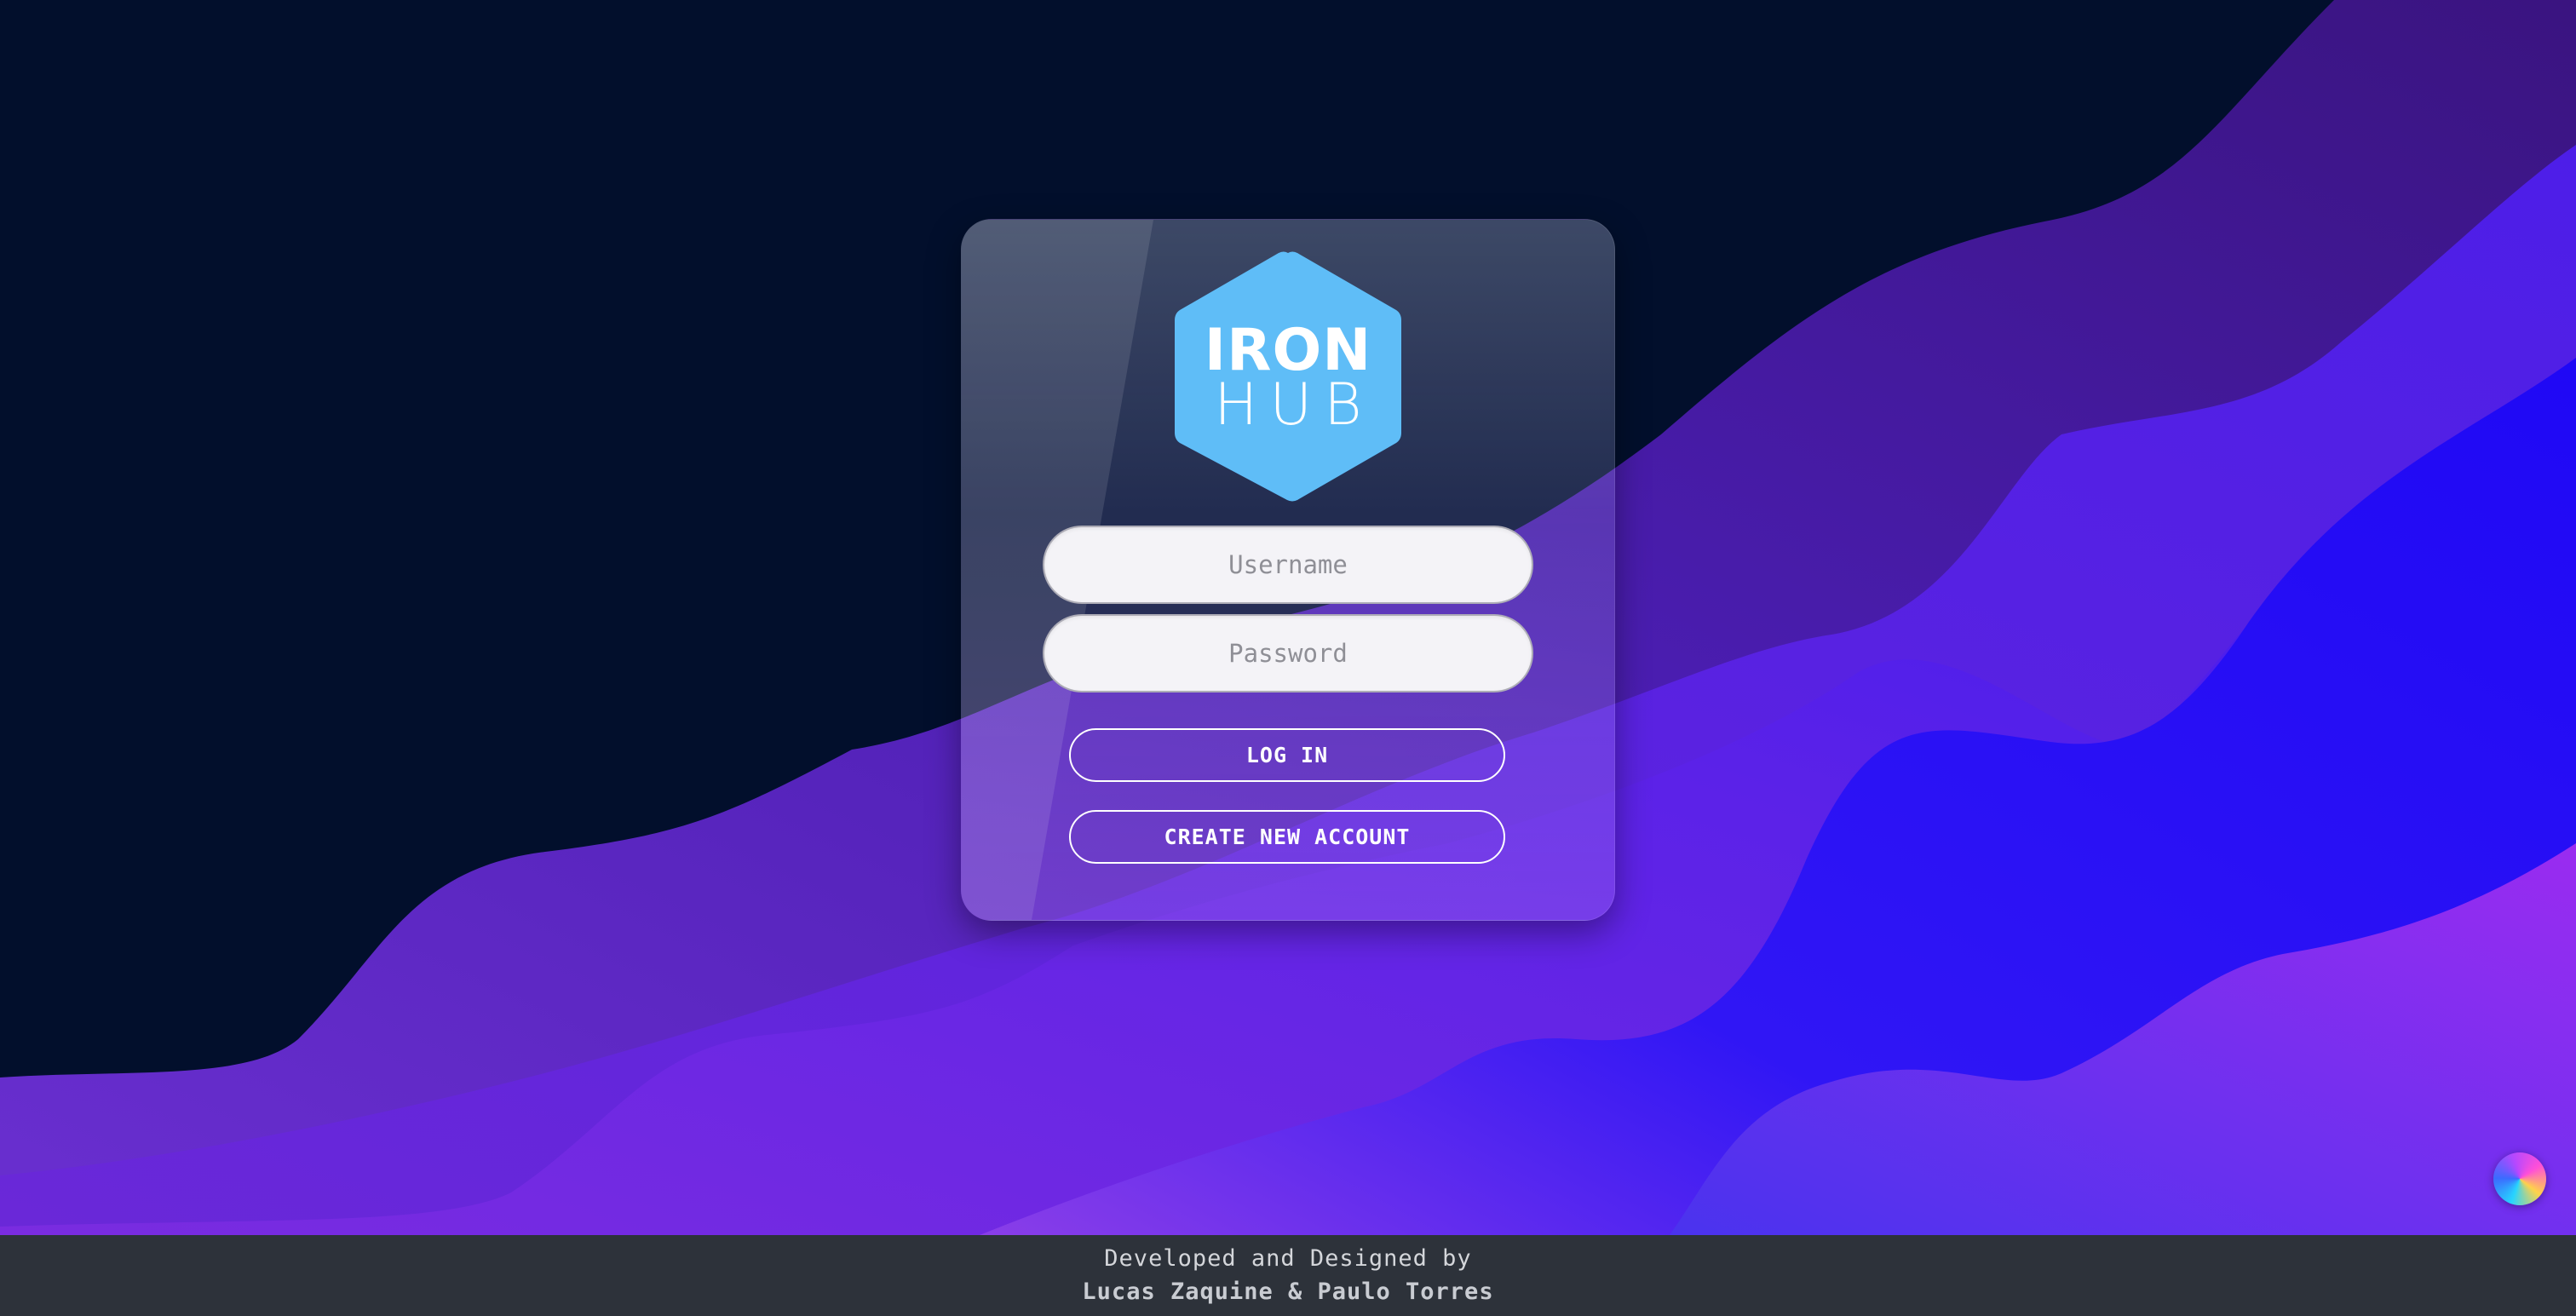  What do you see at coordinates (1288, 1292) in the screenshot?
I see `footer-authors: Lucas Zaquine & Paulo Torres` at bounding box center [1288, 1292].